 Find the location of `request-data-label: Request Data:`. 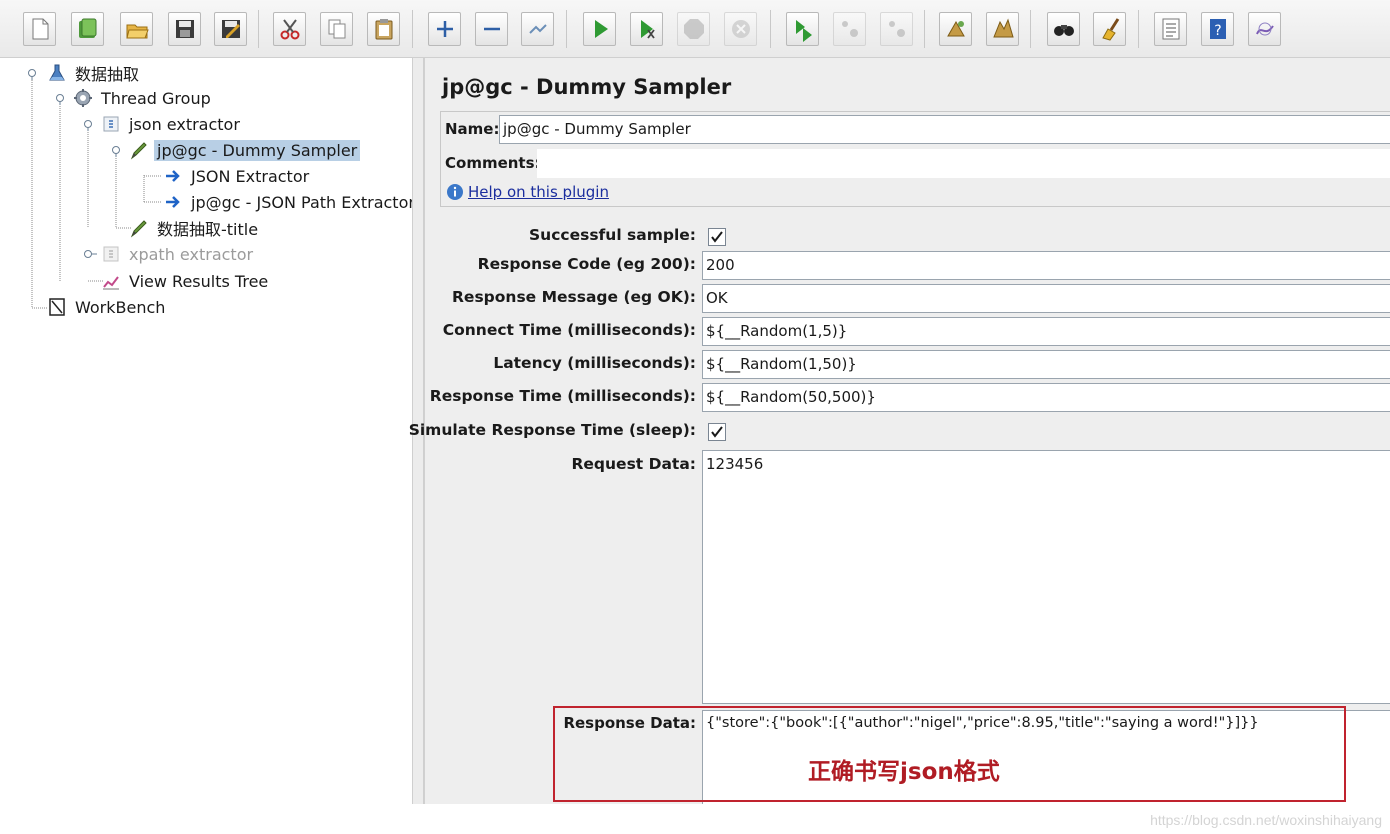

request-data-label: Request Data: is located at coordinates (633, 464).